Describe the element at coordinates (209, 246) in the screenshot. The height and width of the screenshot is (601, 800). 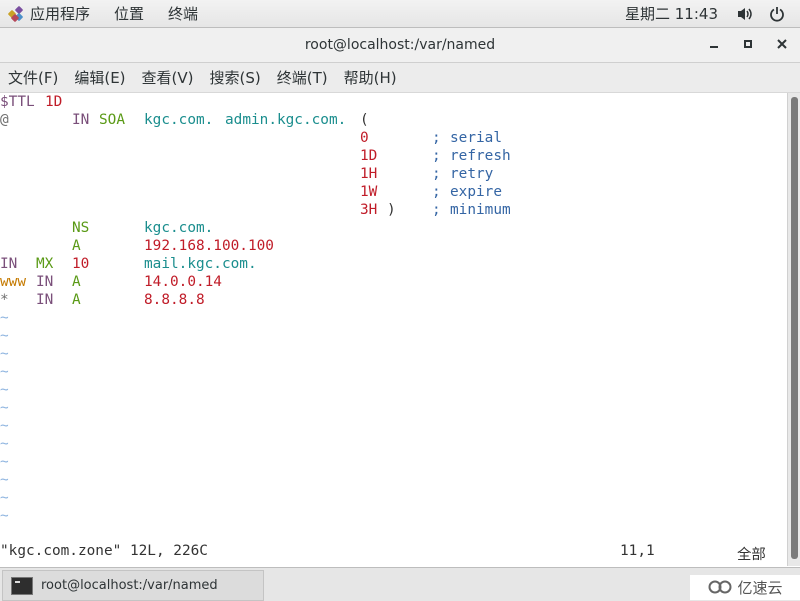
I see `editor-token: 192.168.100.100` at that location.